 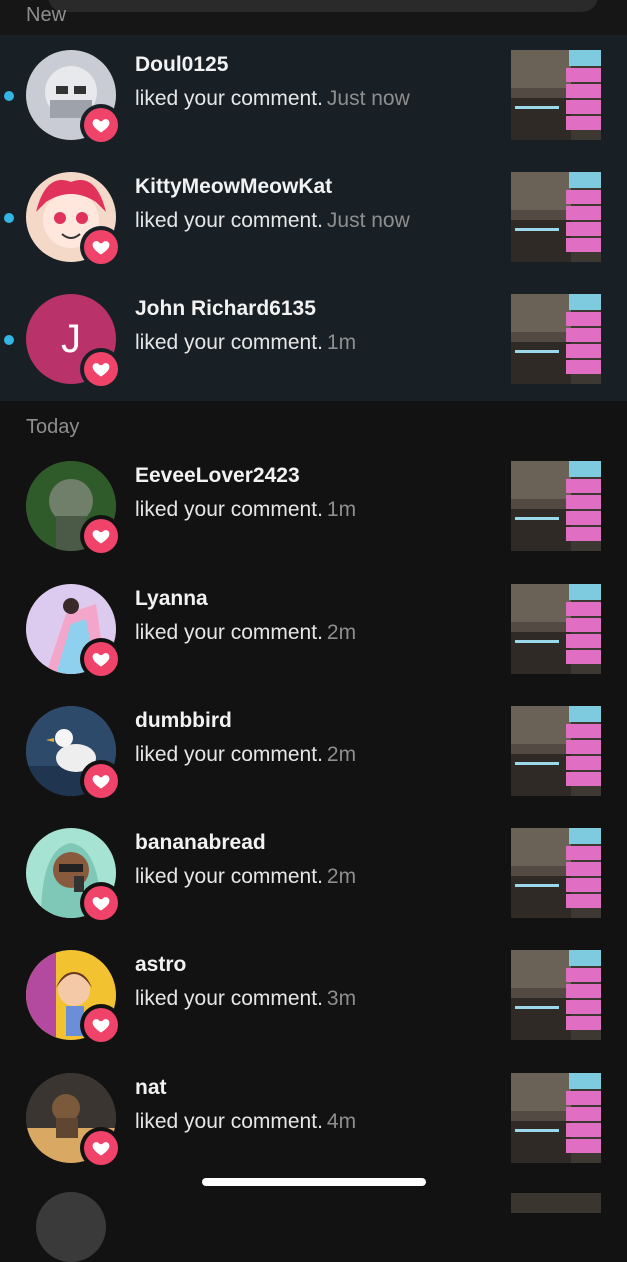 I want to click on timestamp: 4m, so click(x=341, y=1121).